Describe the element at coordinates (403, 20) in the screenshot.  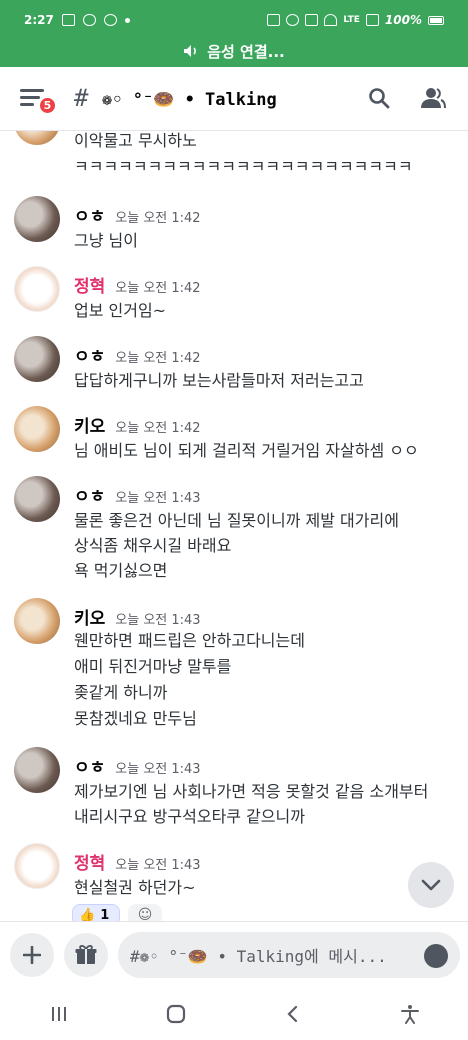
I see `battery-percent: 100%` at that location.